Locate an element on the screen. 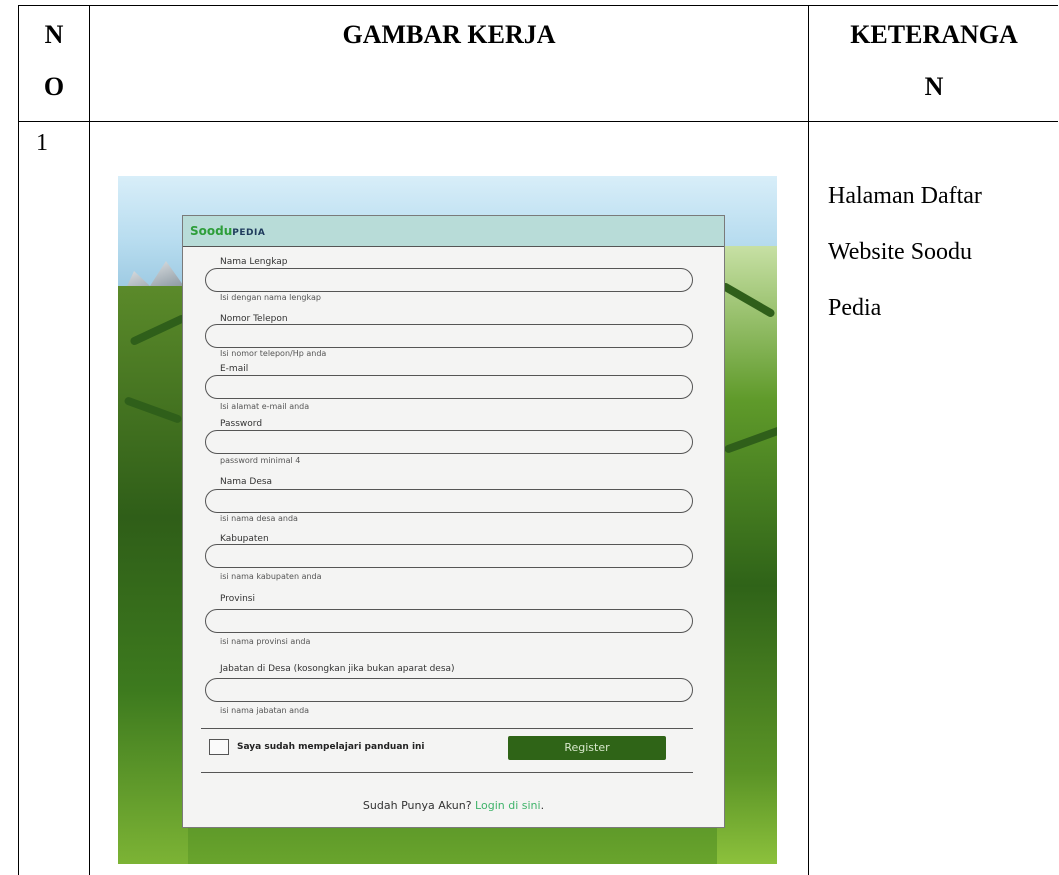 The image size is (1059, 875). login-prompt: Sudah Punya Akun? Login di sini. is located at coordinates (453, 805).